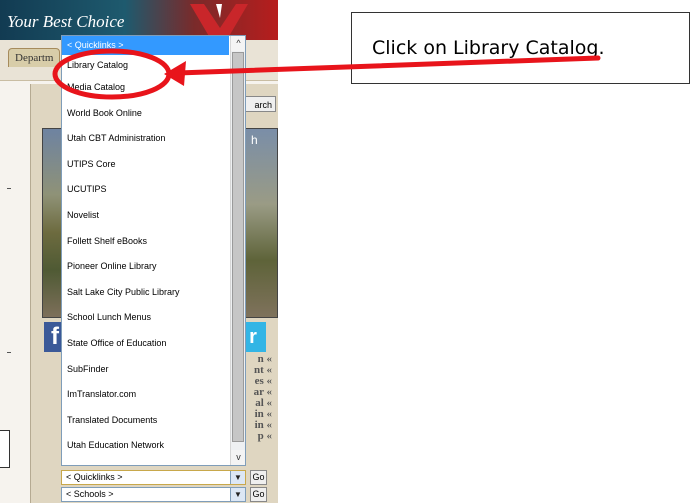  I want to click on dropdown-option-novelist: Novelist, so click(145, 216).